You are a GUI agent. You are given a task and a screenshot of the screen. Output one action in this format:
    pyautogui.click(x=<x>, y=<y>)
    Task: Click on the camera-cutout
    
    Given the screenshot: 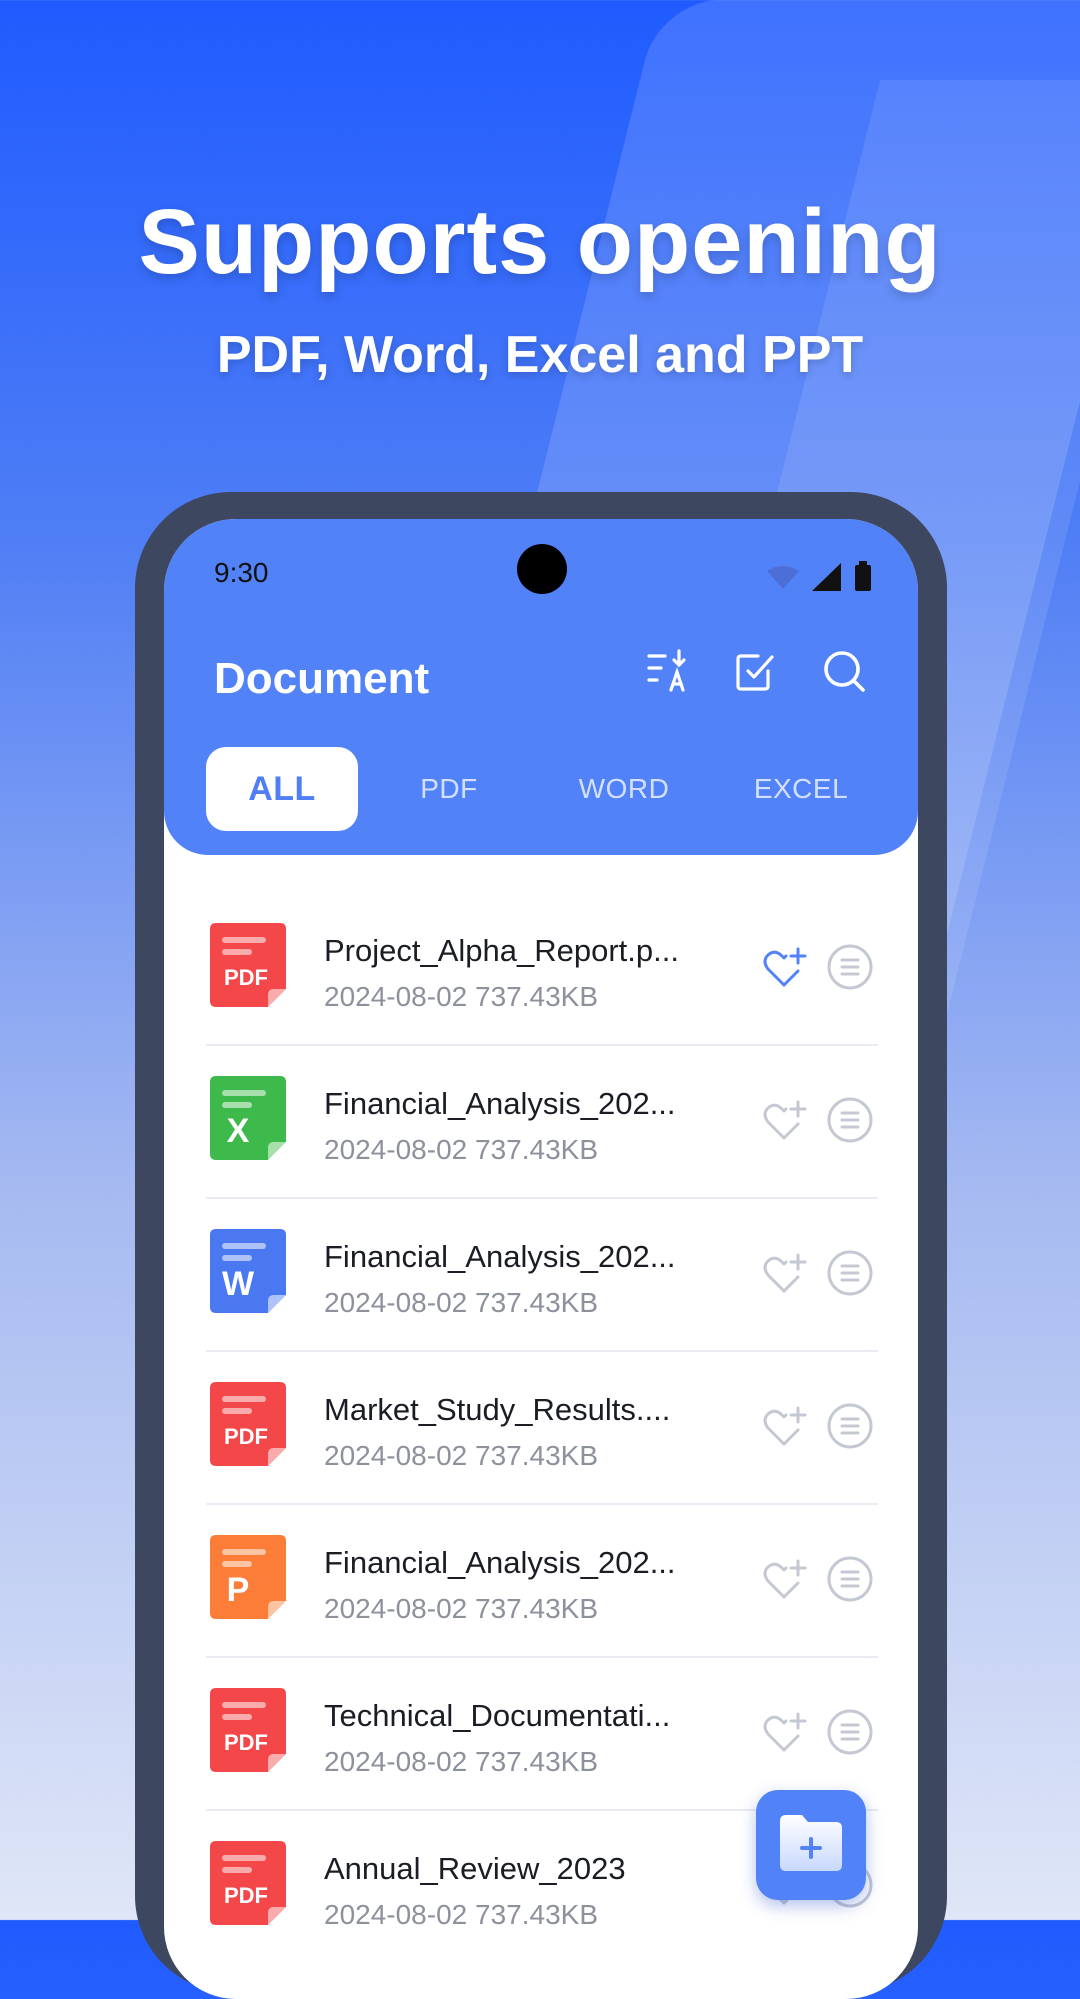 What is the action you would take?
    pyautogui.click(x=542, y=569)
    